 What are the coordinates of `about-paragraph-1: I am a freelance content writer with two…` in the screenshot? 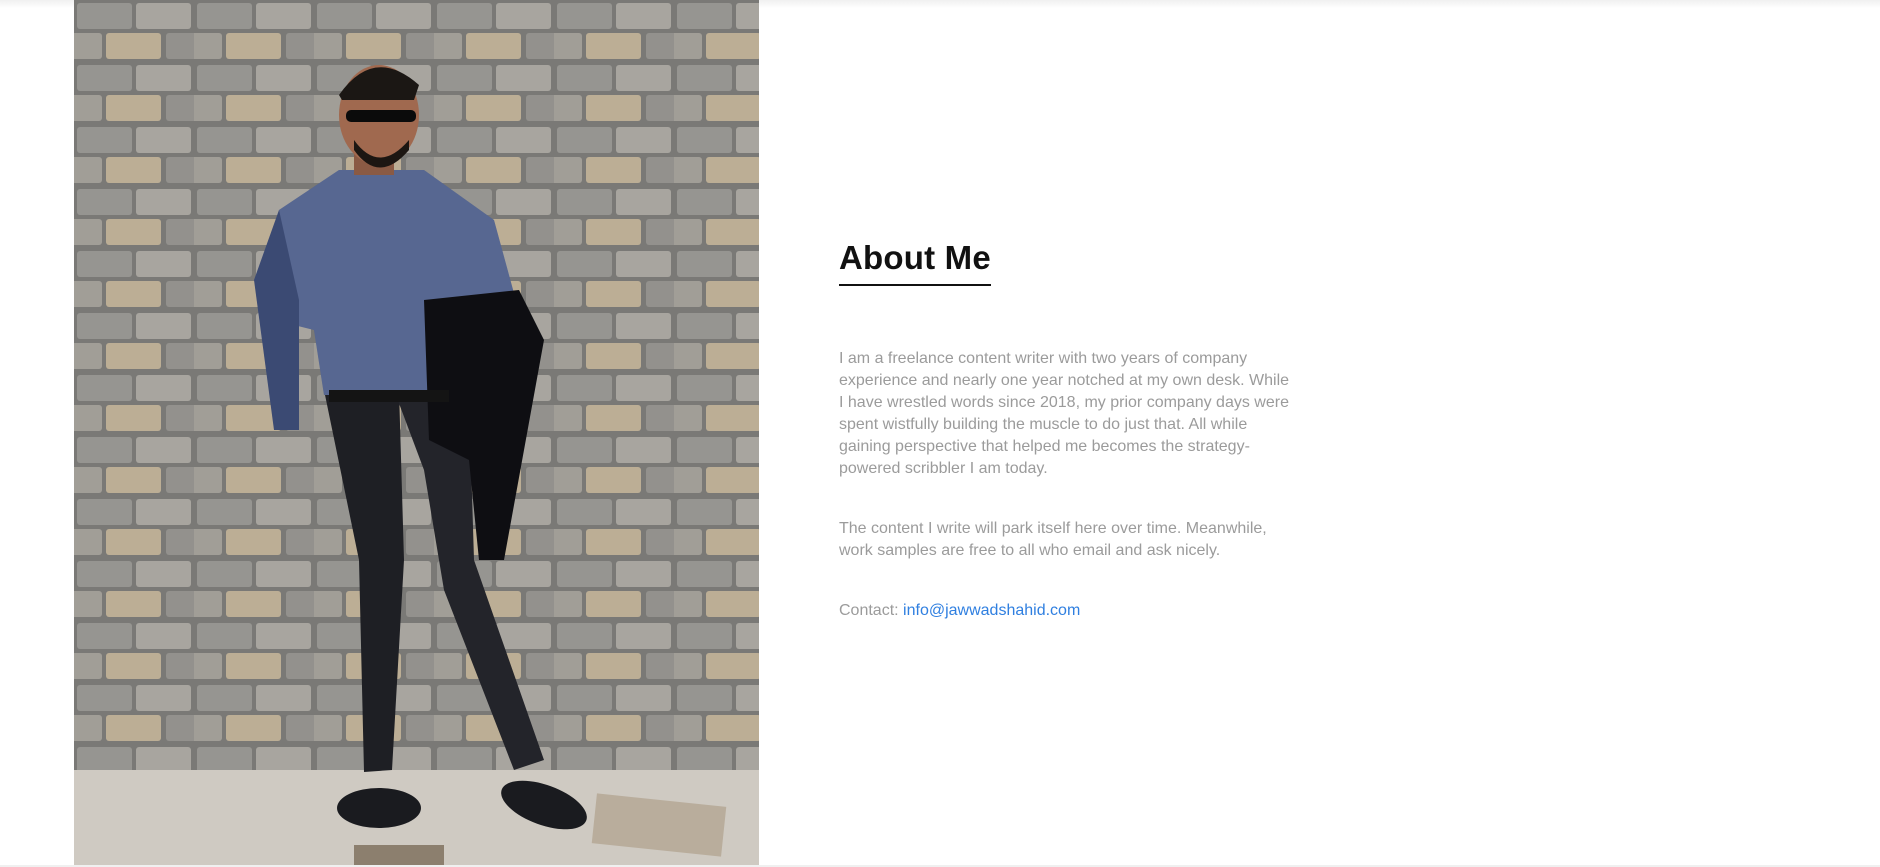 It's located at (1064, 413).